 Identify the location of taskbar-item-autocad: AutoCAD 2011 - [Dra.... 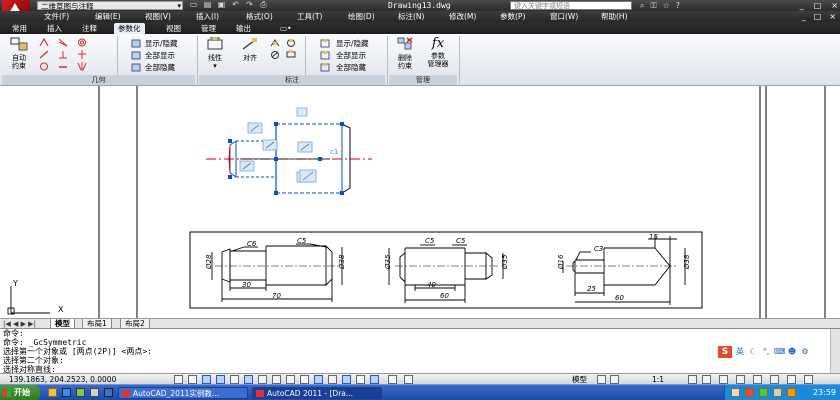
(317, 393).